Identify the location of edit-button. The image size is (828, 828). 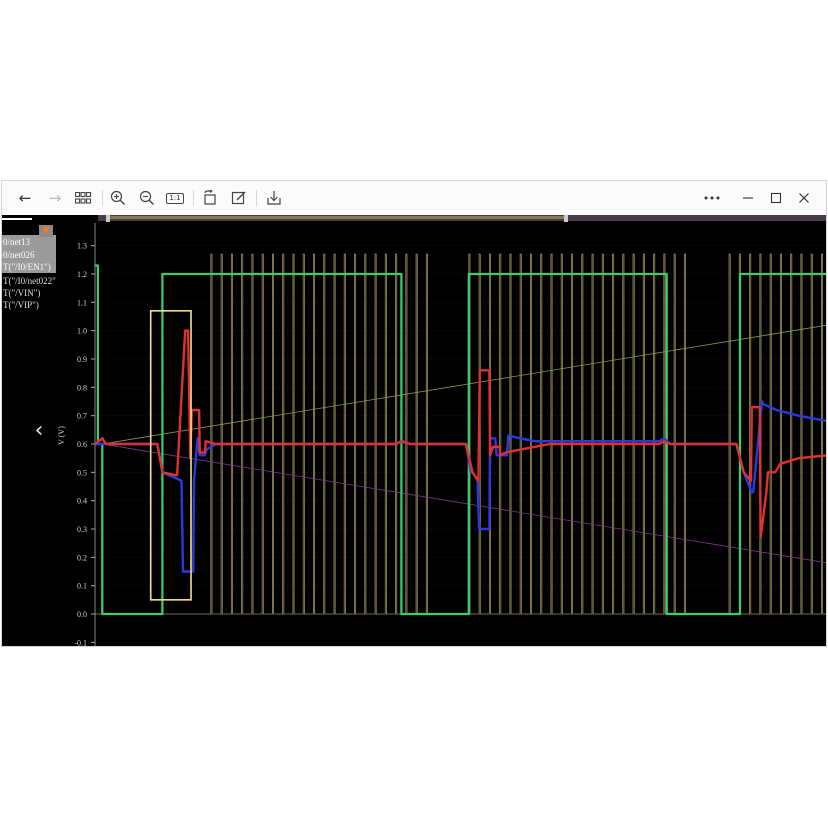
(239, 198).